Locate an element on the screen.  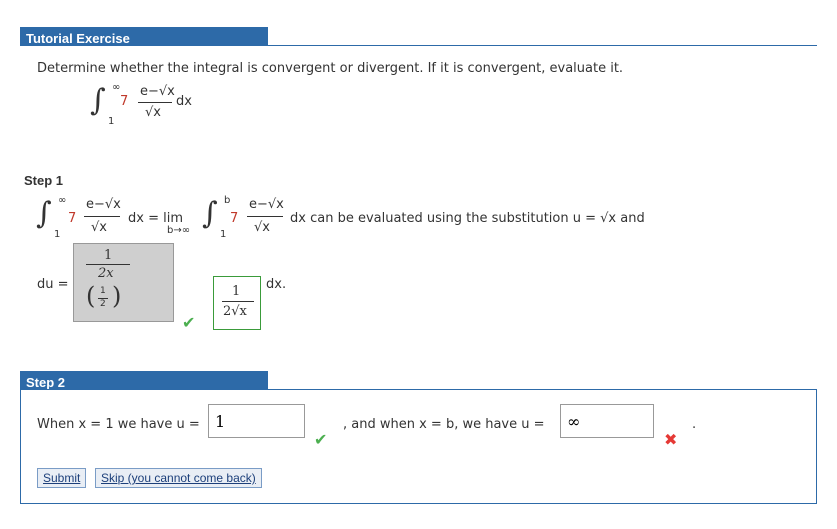
step1-title: Step 1 is located at coordinates (44, 180).